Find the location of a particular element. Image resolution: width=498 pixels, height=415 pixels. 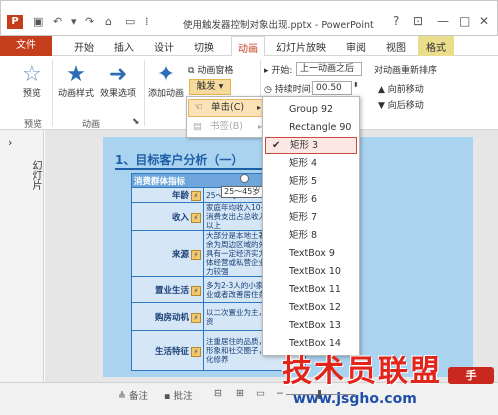

duration-spinner-icon: ⬍ is located at coordinates (356, 85).